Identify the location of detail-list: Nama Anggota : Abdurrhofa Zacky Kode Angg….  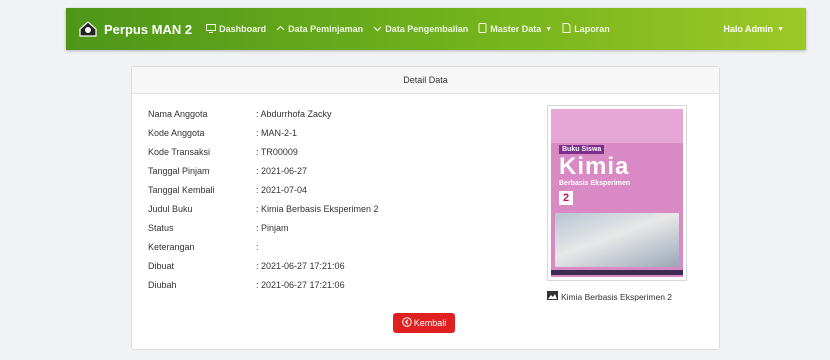
(263, 204).